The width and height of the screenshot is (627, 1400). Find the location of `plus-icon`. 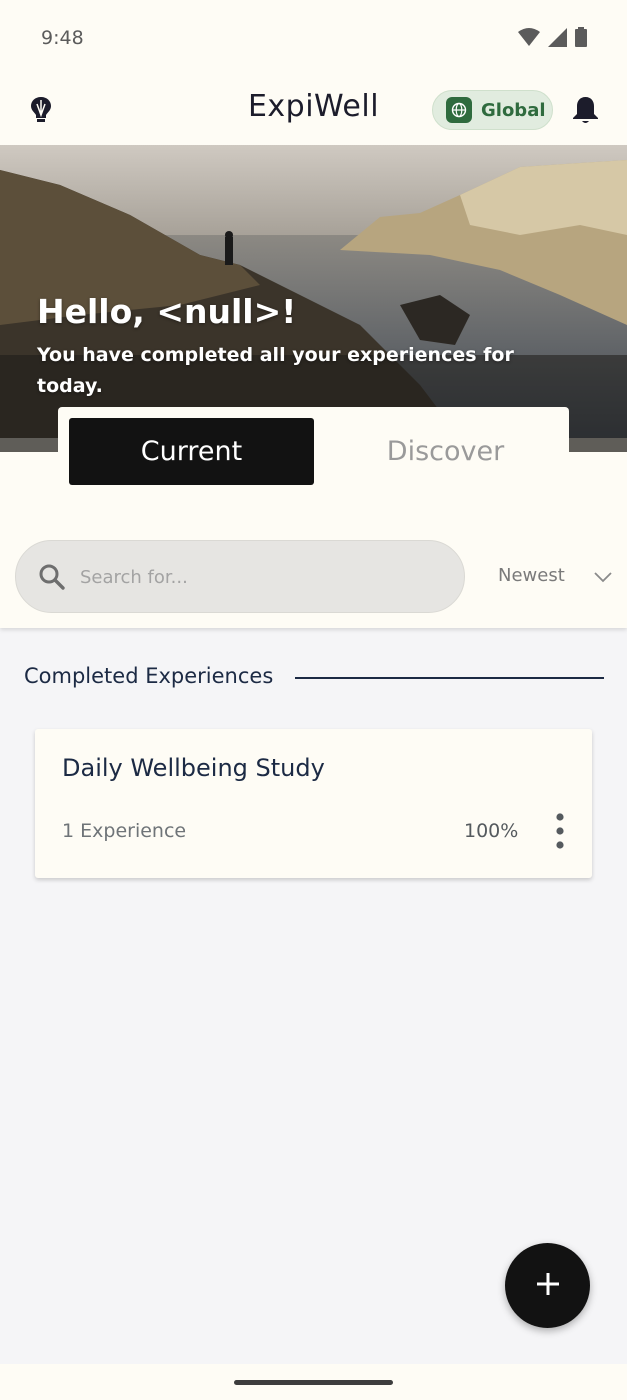

plus-icon is located at coordinates (548, 1286).